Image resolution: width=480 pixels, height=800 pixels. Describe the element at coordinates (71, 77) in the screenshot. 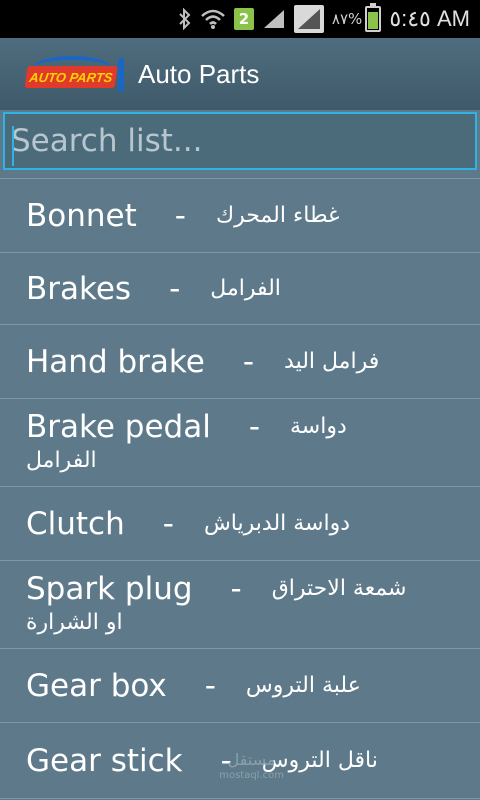

I see `logo-text: AUTO PARTS` at that location.